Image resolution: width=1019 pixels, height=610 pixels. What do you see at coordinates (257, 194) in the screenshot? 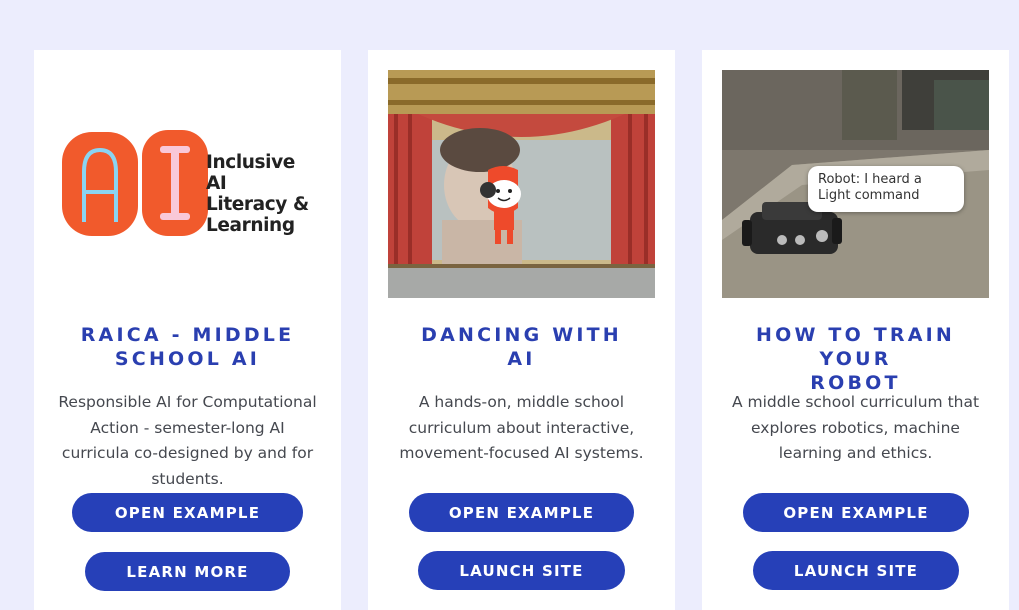
I see `logo-wordmark: Inclusive AI Literacy & Learning` at bounding box center [257, 194].